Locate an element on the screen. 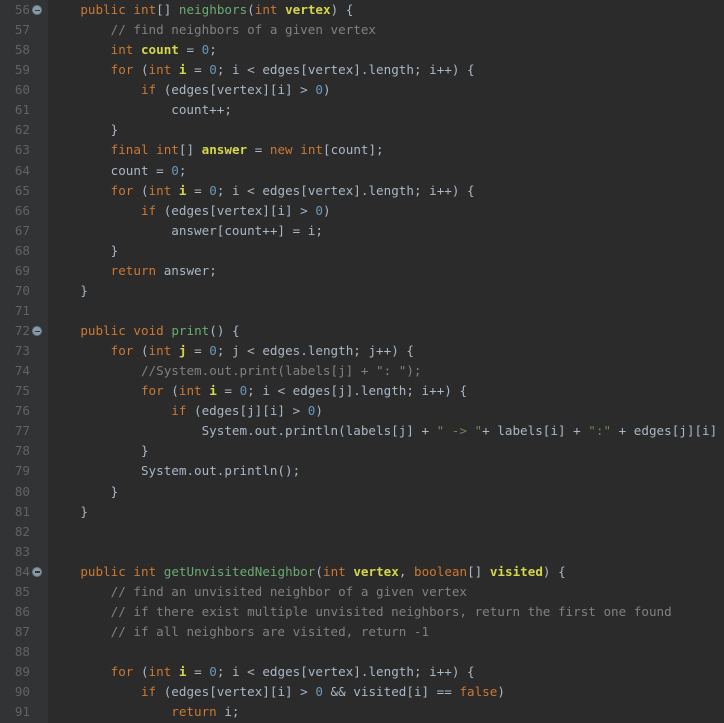 This screenshot has height=723, width=724. token-plain: answer[count++] = i; is located at coordinates (247, 230).